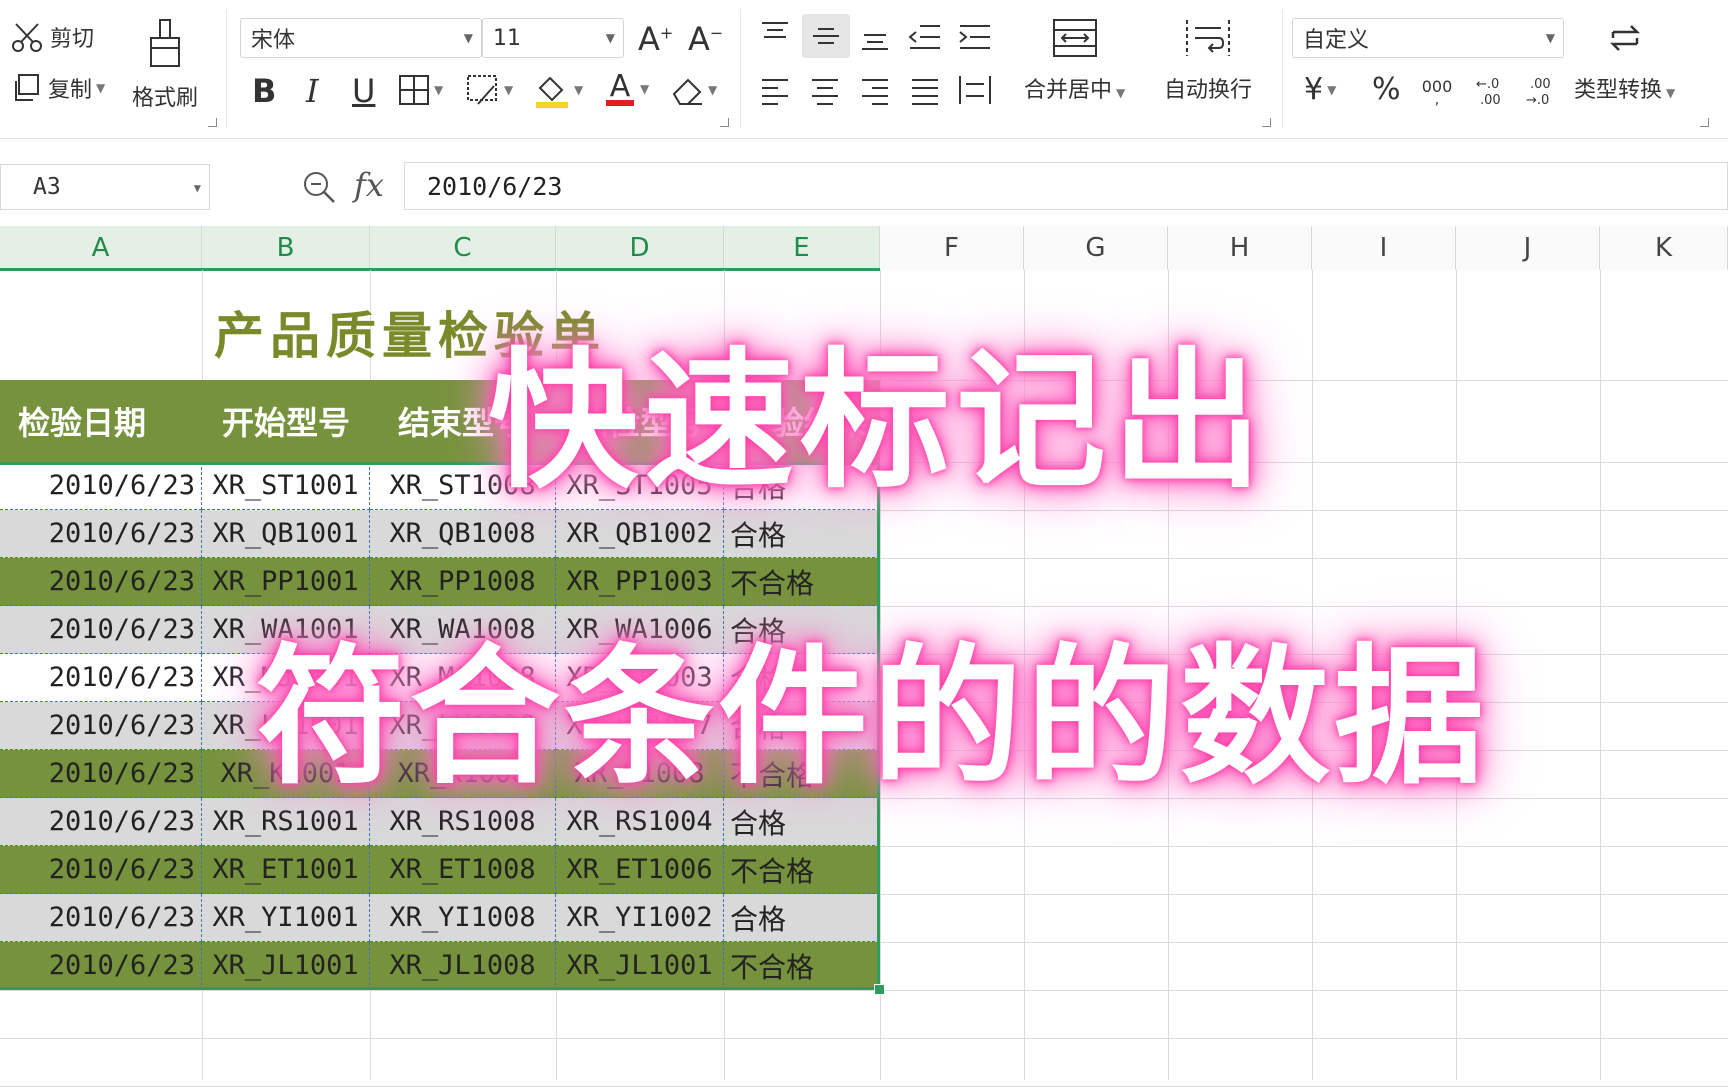 This screenshot has width=1728, height=1087. Describe the element at coordinates (1208, 61) in the screenshot. I see `wrap-text-button: 自动换行` at that location.